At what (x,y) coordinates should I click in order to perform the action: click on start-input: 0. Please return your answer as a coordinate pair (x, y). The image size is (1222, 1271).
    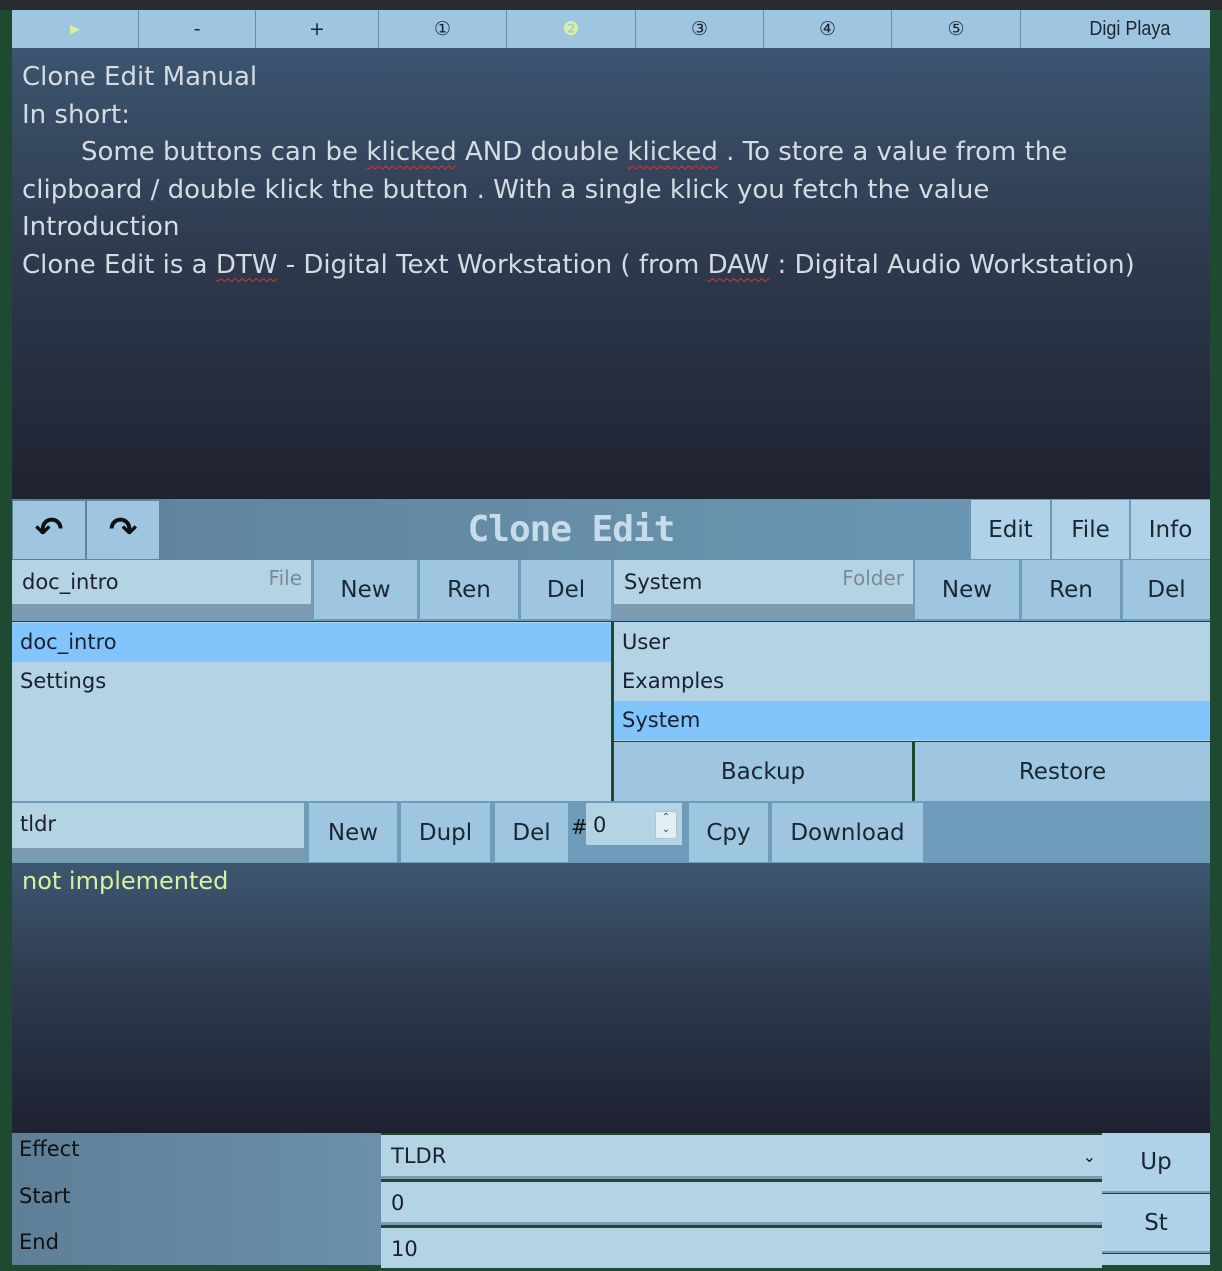
    Looking at the image, I should click on (741, 1203).